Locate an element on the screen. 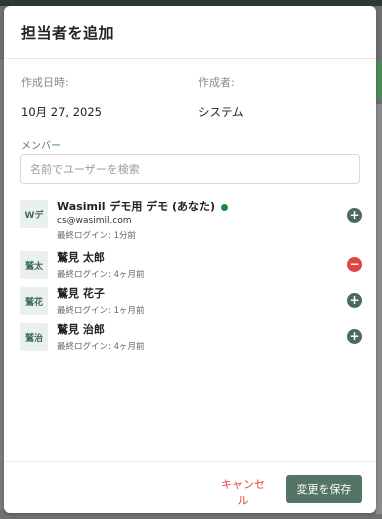  member-name-row: Wasimil デモ用 デモ (あなた) is located at coordinates (143, 207).